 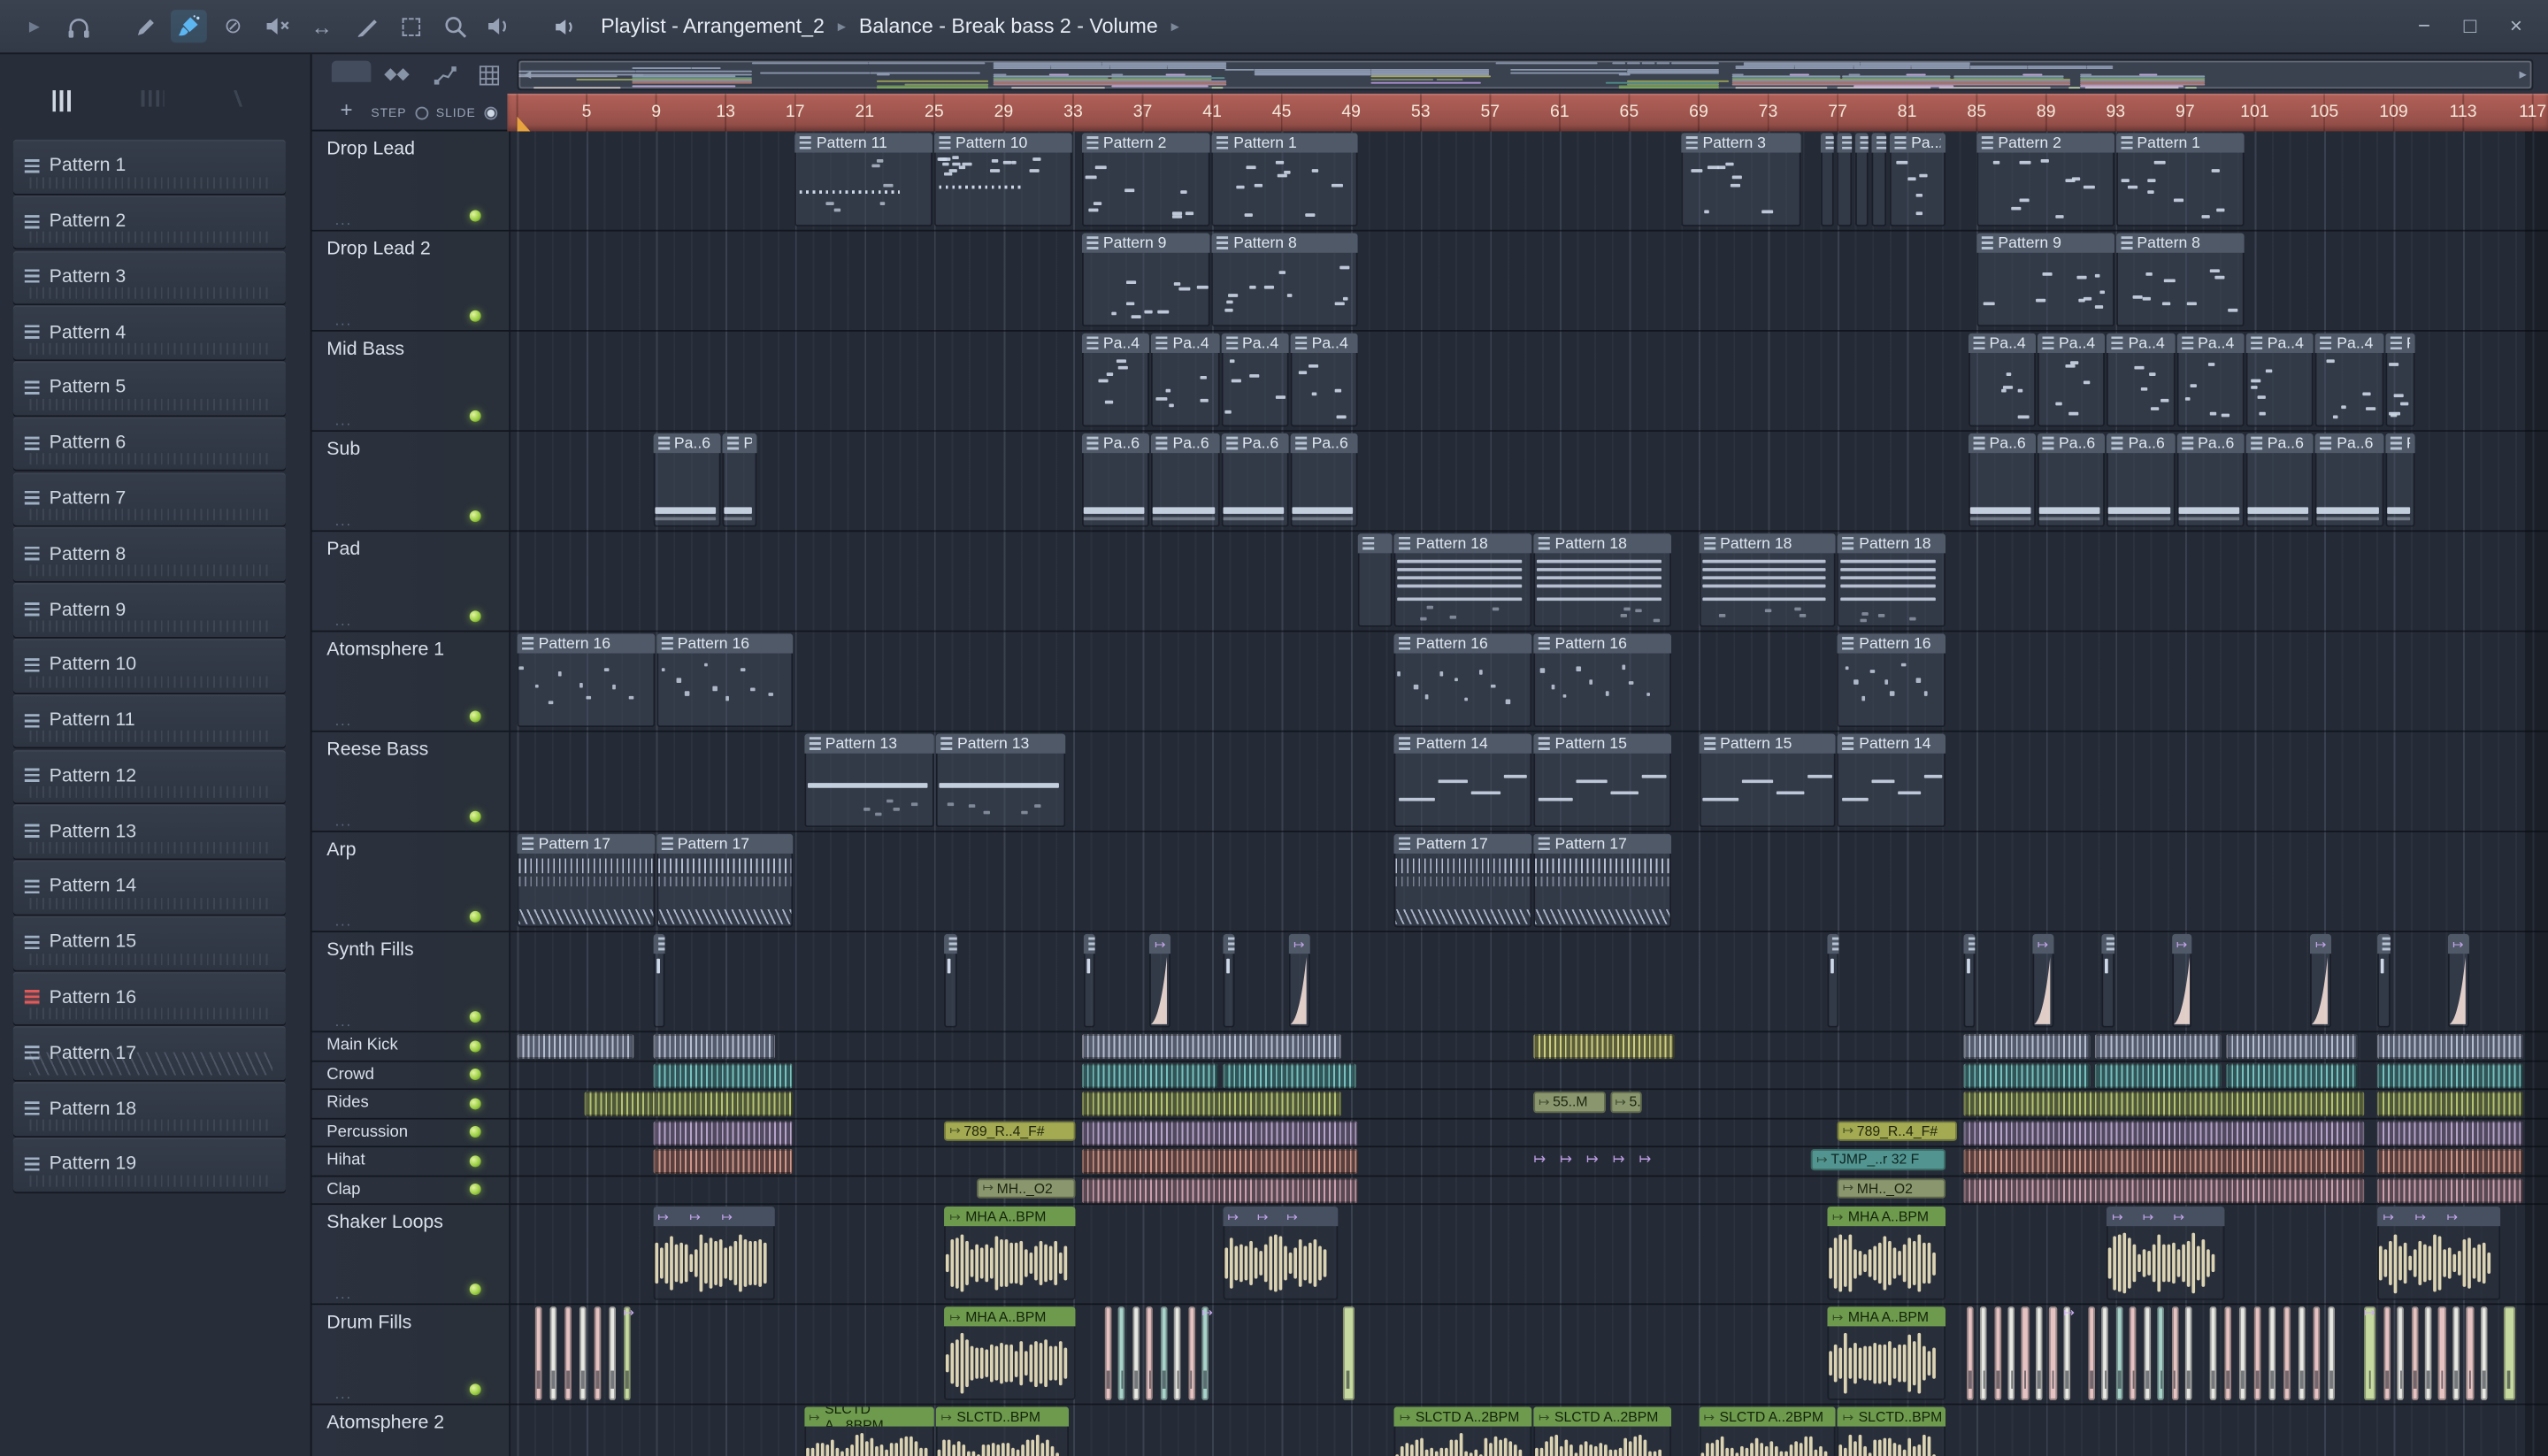 What do you see at coordinates (1525, 74) in the screenshot?
I see `arrangement-overview-scrollbar: ◂ ▸` at bounding box center [1525, 74].